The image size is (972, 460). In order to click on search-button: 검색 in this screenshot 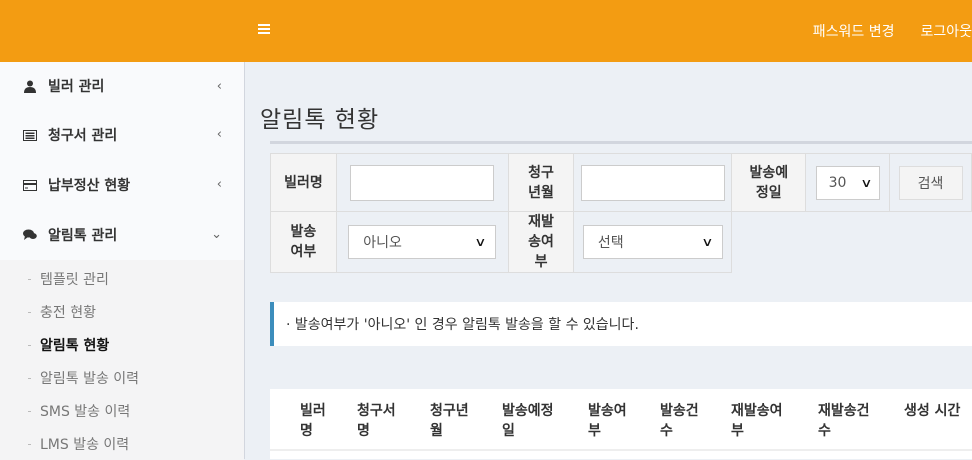, I will do `click(930, 182)`.